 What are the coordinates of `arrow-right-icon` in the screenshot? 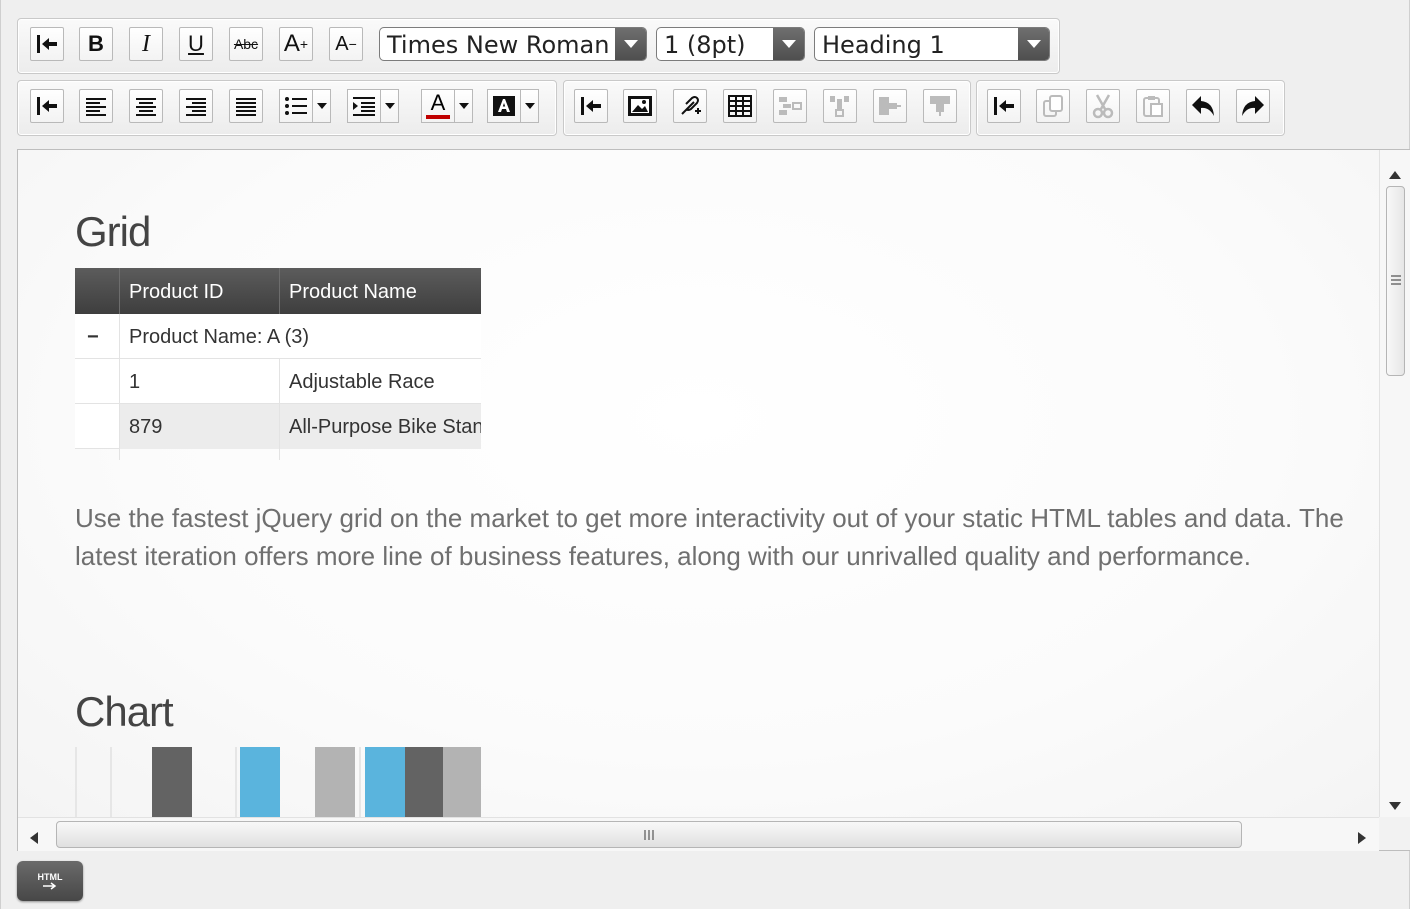 It's located at (50, 886).